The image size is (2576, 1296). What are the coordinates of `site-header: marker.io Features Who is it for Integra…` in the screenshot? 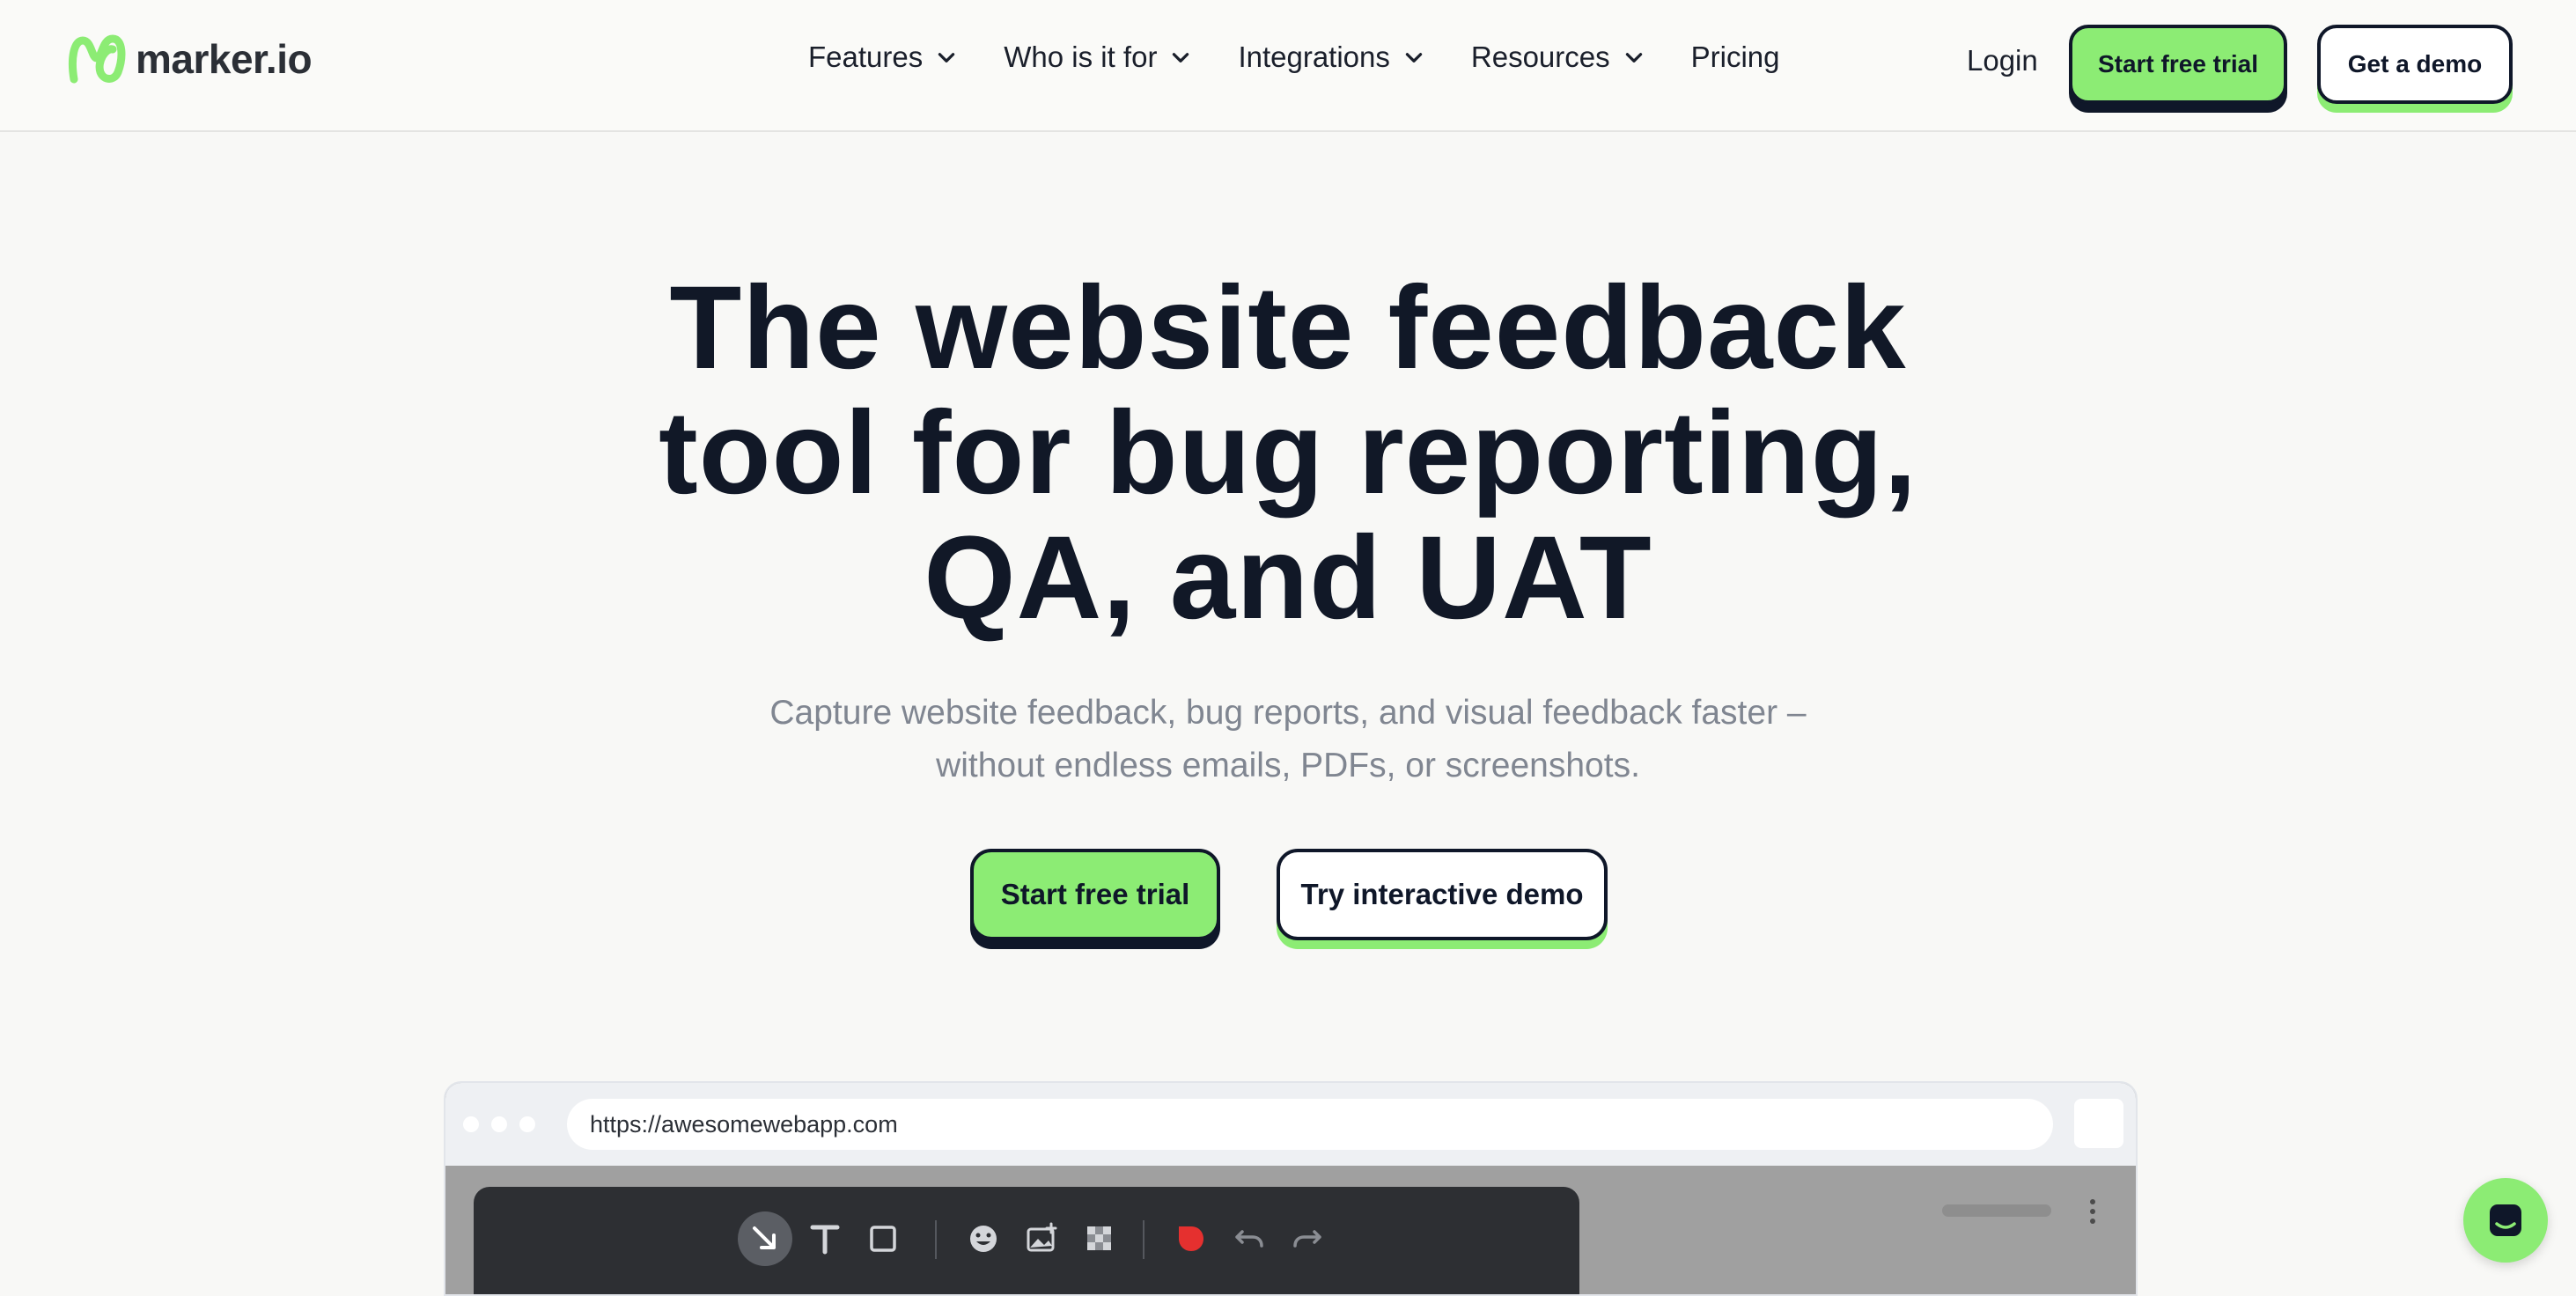 It's located at (1288, 66).